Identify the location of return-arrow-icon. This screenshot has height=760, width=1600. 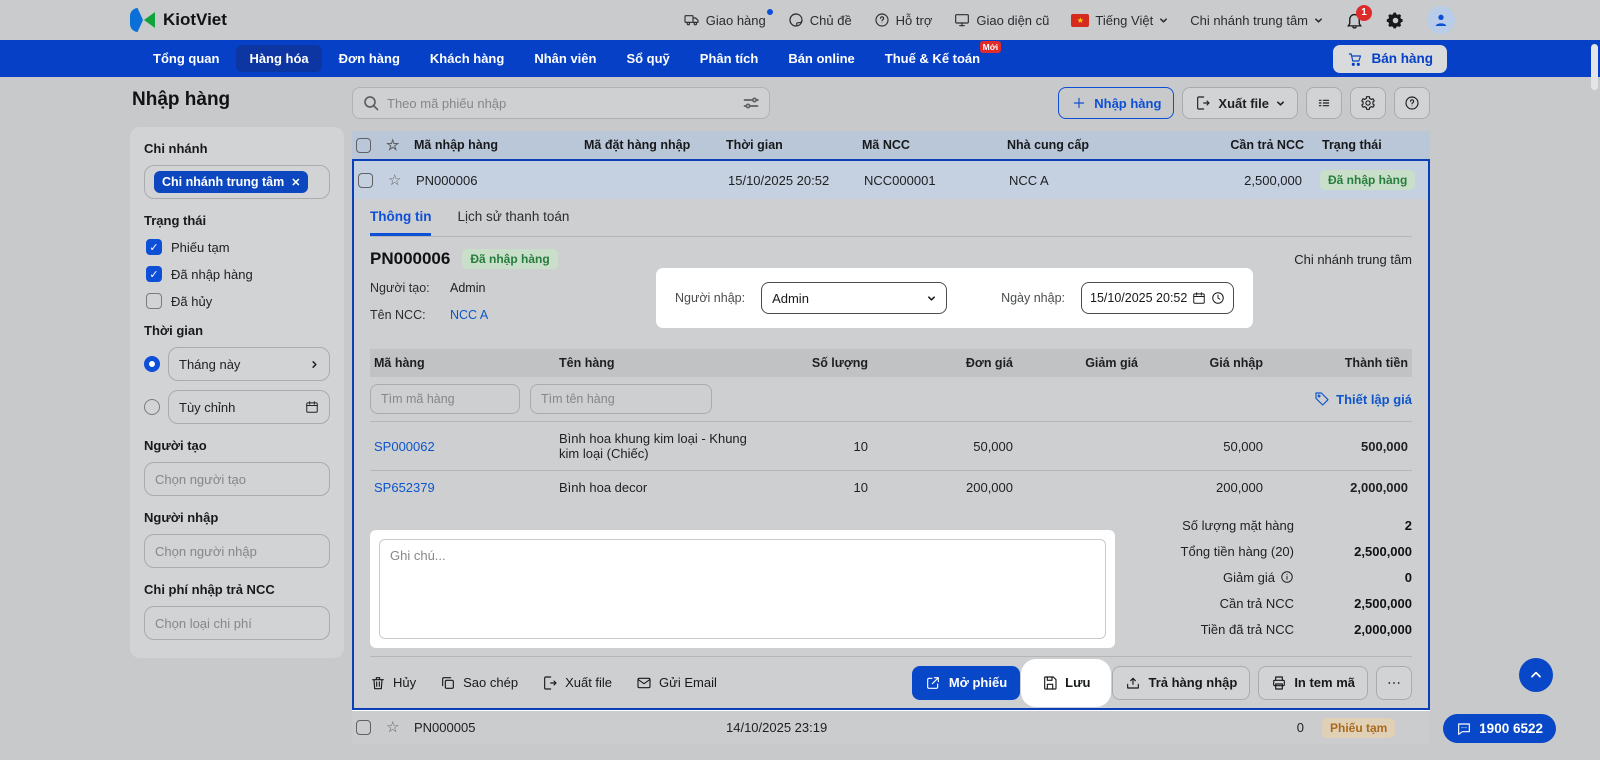
(1133, 683).